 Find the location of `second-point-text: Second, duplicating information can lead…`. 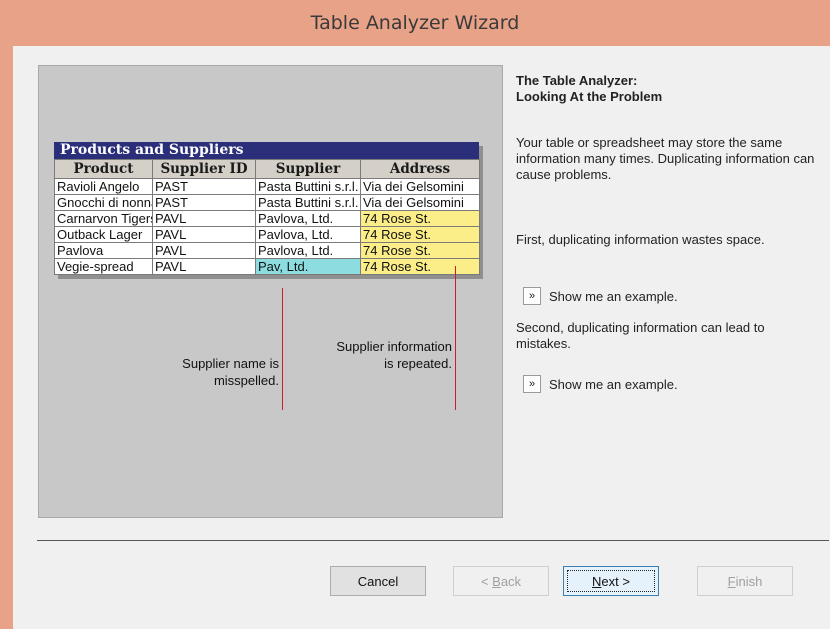

second-point-text: Second, duplicating information can lead… is located at coordinates (640, 335).